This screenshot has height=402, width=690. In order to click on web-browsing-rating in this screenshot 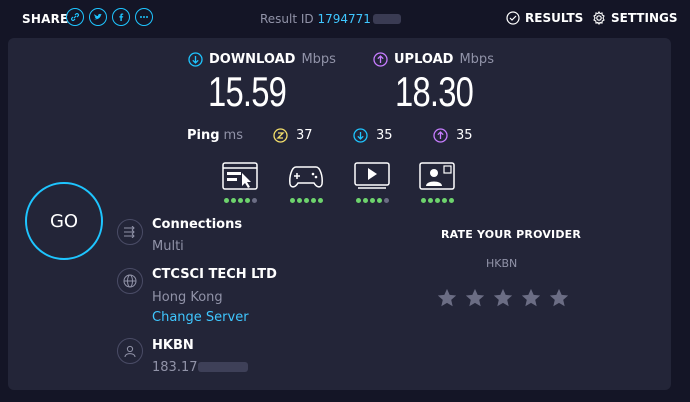, I will do `click(240, 182)`.